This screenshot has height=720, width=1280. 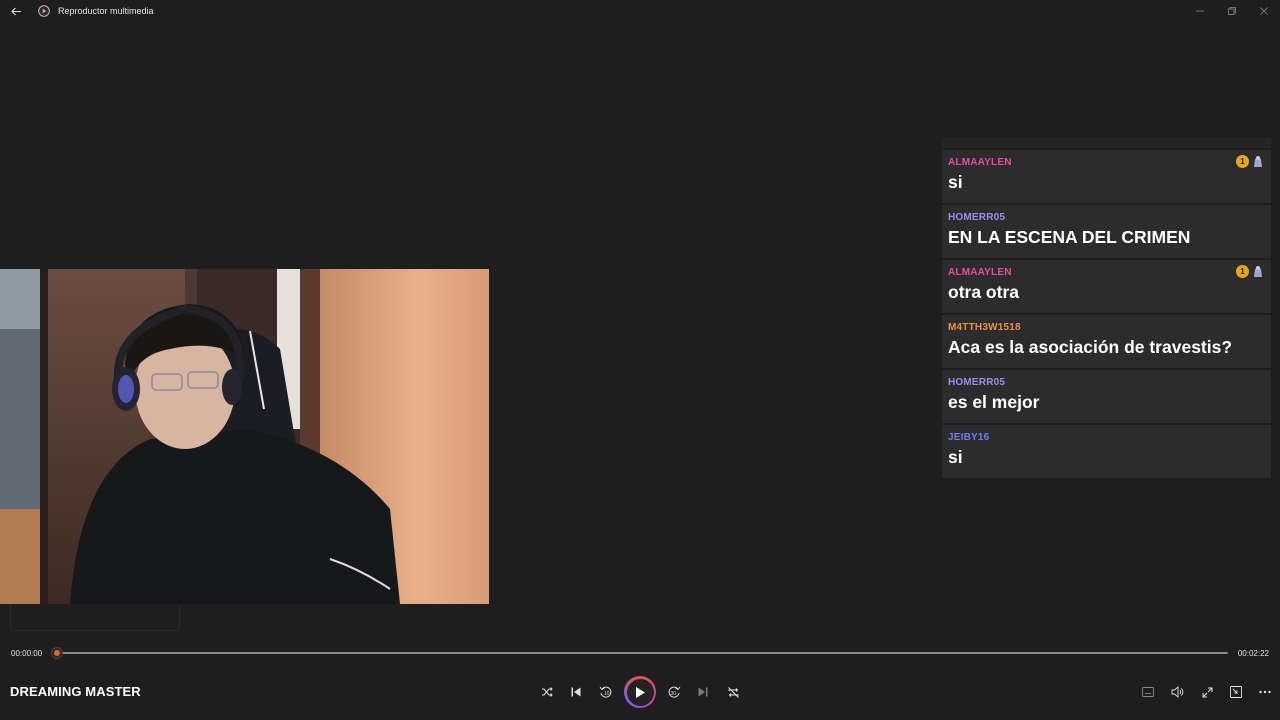 I want to click on next-icon, so click(x=703, y=692).